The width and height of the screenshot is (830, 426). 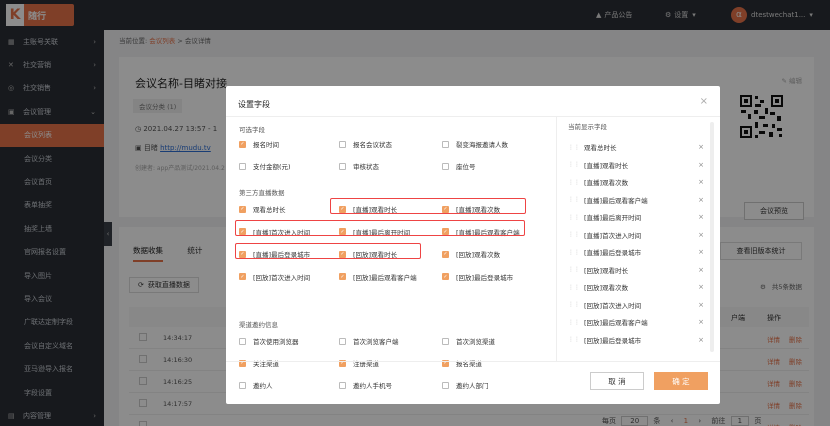 What do you see at coordinates (378, 277) in the screenshot?
I see `field-option: ✓ [回放]最后观看客户端` at bounding box center [378, 277].